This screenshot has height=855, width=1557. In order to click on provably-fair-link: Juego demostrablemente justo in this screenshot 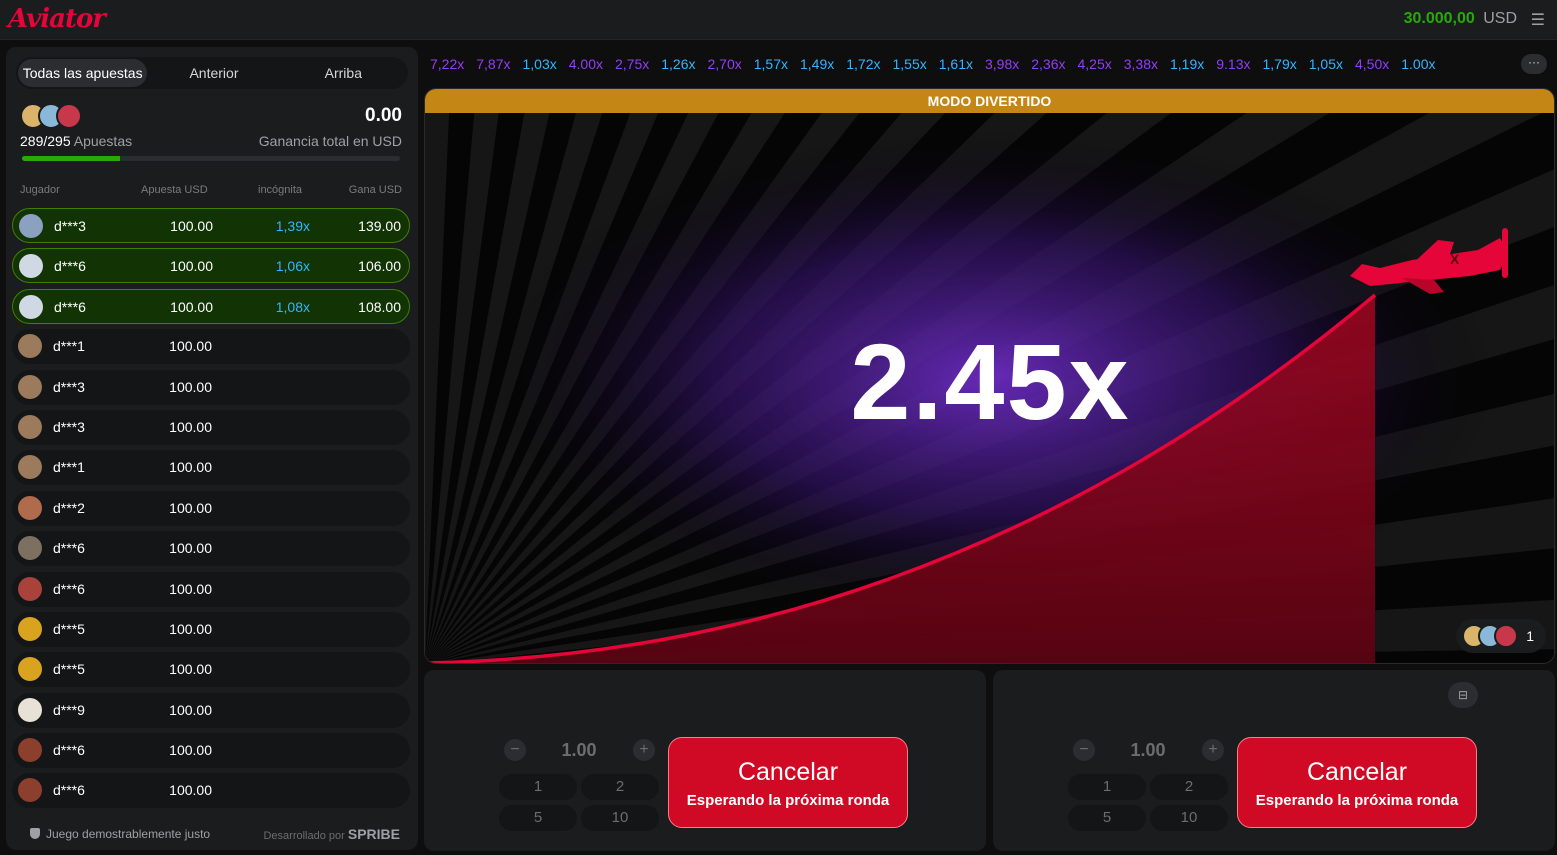, I will do `click(120, 834)`.